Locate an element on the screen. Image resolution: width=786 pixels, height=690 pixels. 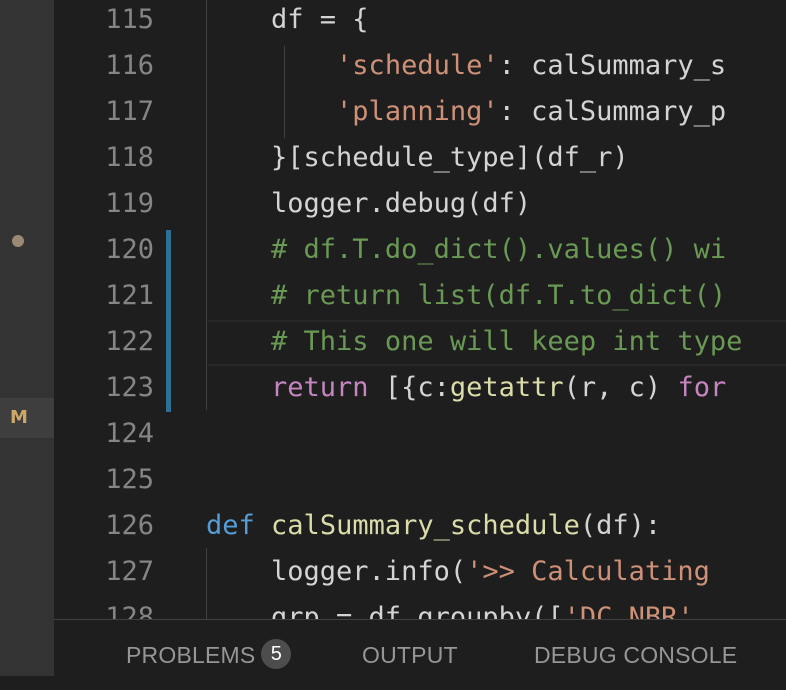
code-line: # return list(df.T.to_dict() is located at coordinates (466, 296).